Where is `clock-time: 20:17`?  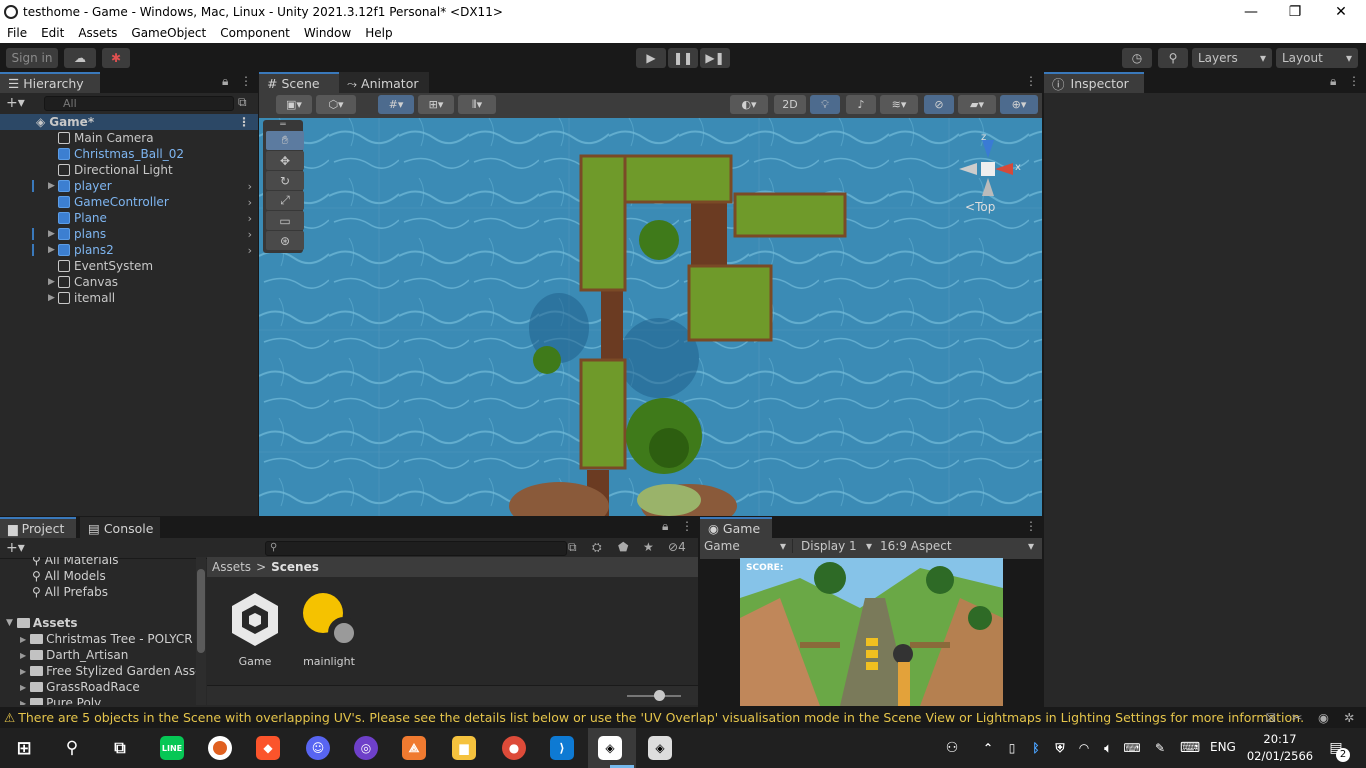
clock-time: 20:17 is located at coordinates (1280, 739).